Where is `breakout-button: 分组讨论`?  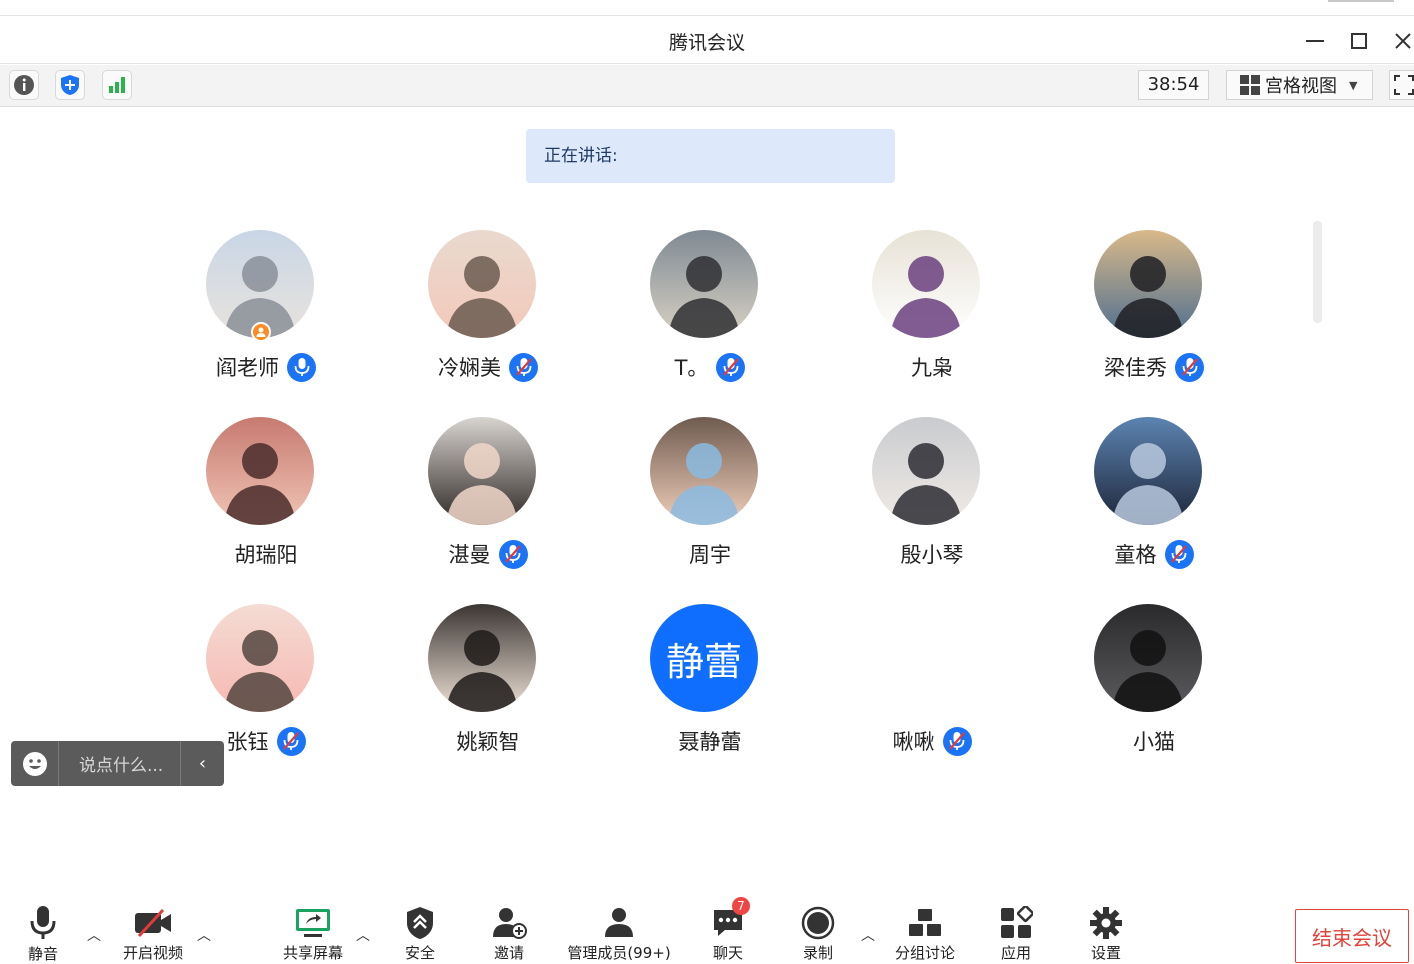 breakout-button: 分组讨论 is located at coordinates (925, 934).